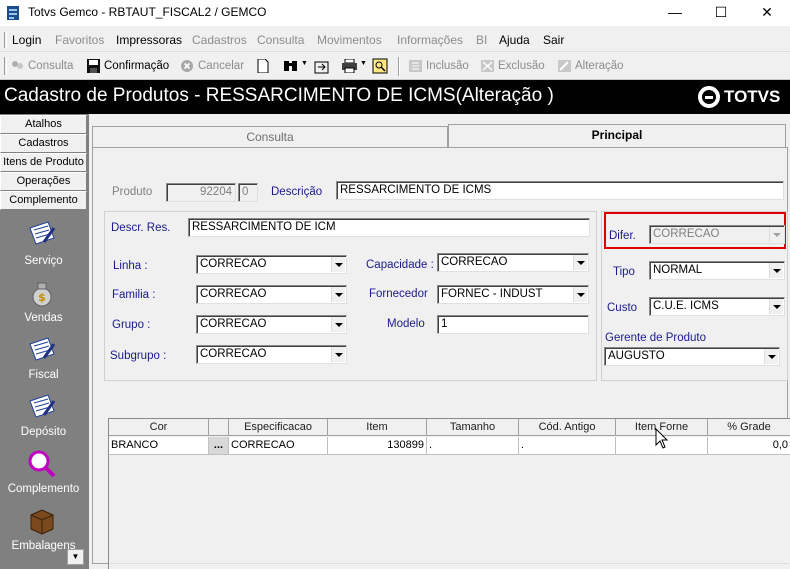 This screenshot has height=569, width=790. What do you see at coordinates (280, 40) in the screenshot?
I see `menu-consulta: Consulta` at bounding box center [280, 40].